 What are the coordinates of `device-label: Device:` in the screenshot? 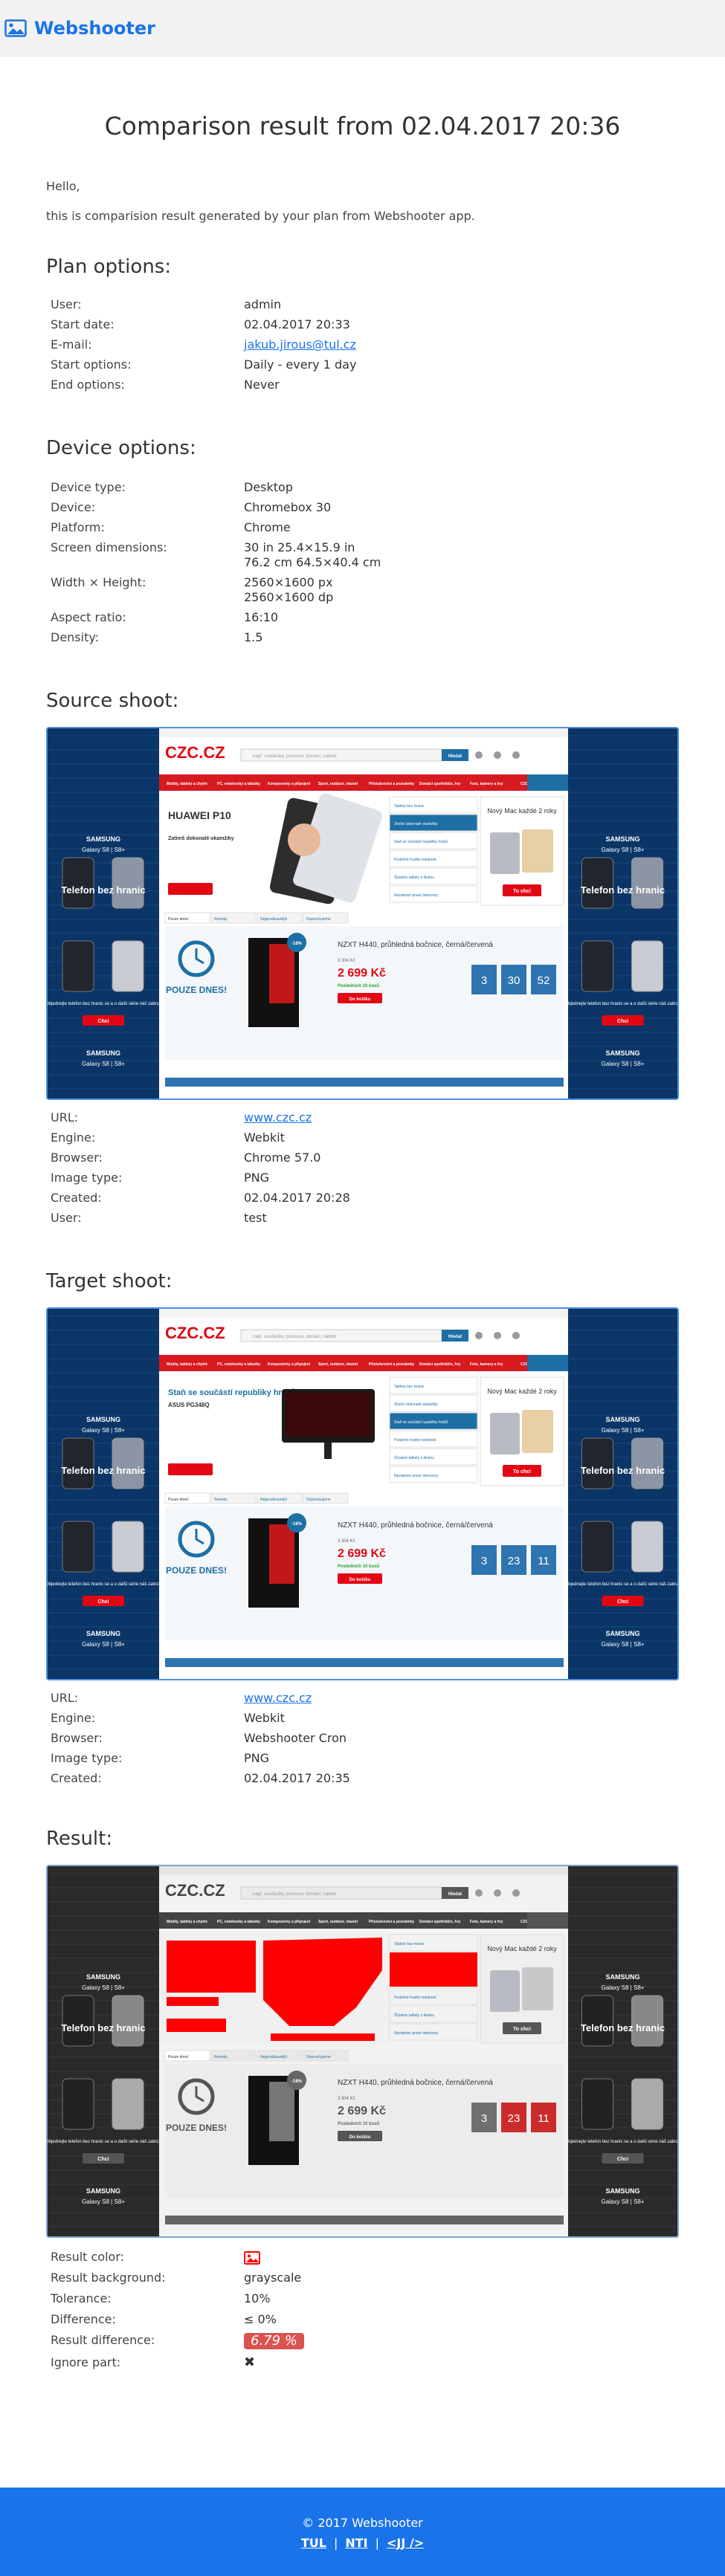 It's located at (74, 507).